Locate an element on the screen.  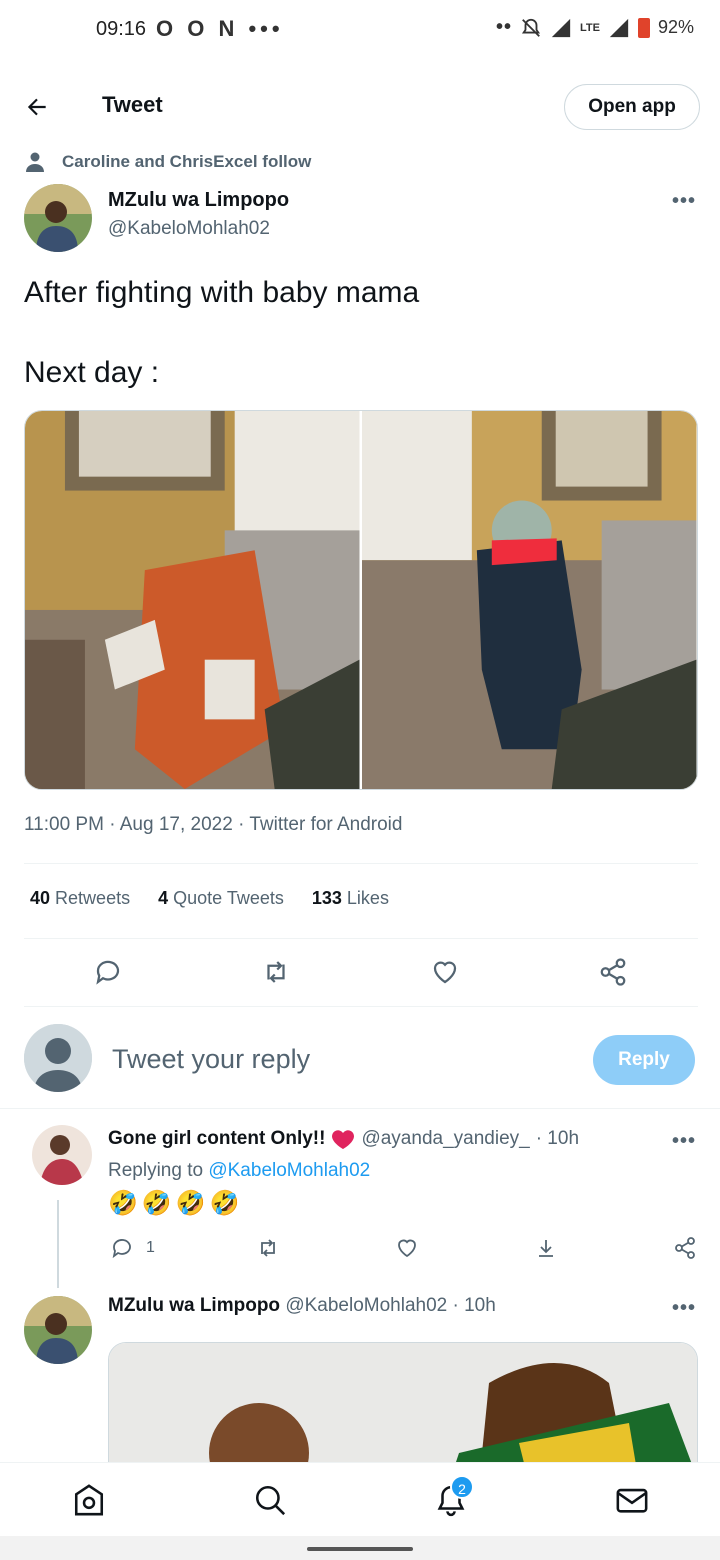
tweet-stats: 40 Retweets 4 Quote Tweets 133 Likes is located at coordinates (209, 898).